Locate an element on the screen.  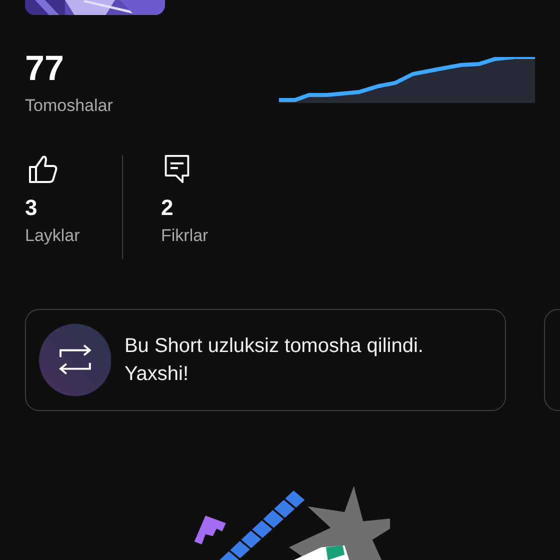
views-label: Tomoshalar is located at coordinates (69, 105).